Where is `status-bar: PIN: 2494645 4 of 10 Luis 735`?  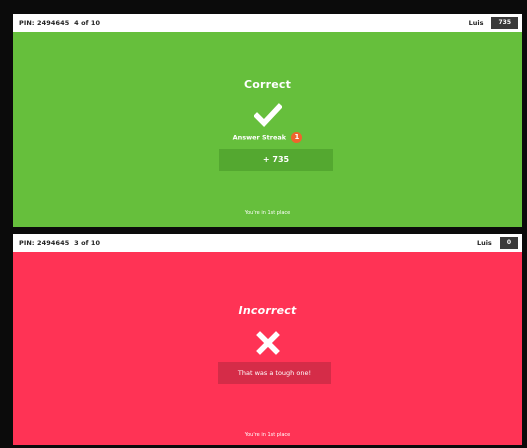 status-bar: PIN: 2494645 4 of 10 Luis 735 is located at coordinates (267, 23).